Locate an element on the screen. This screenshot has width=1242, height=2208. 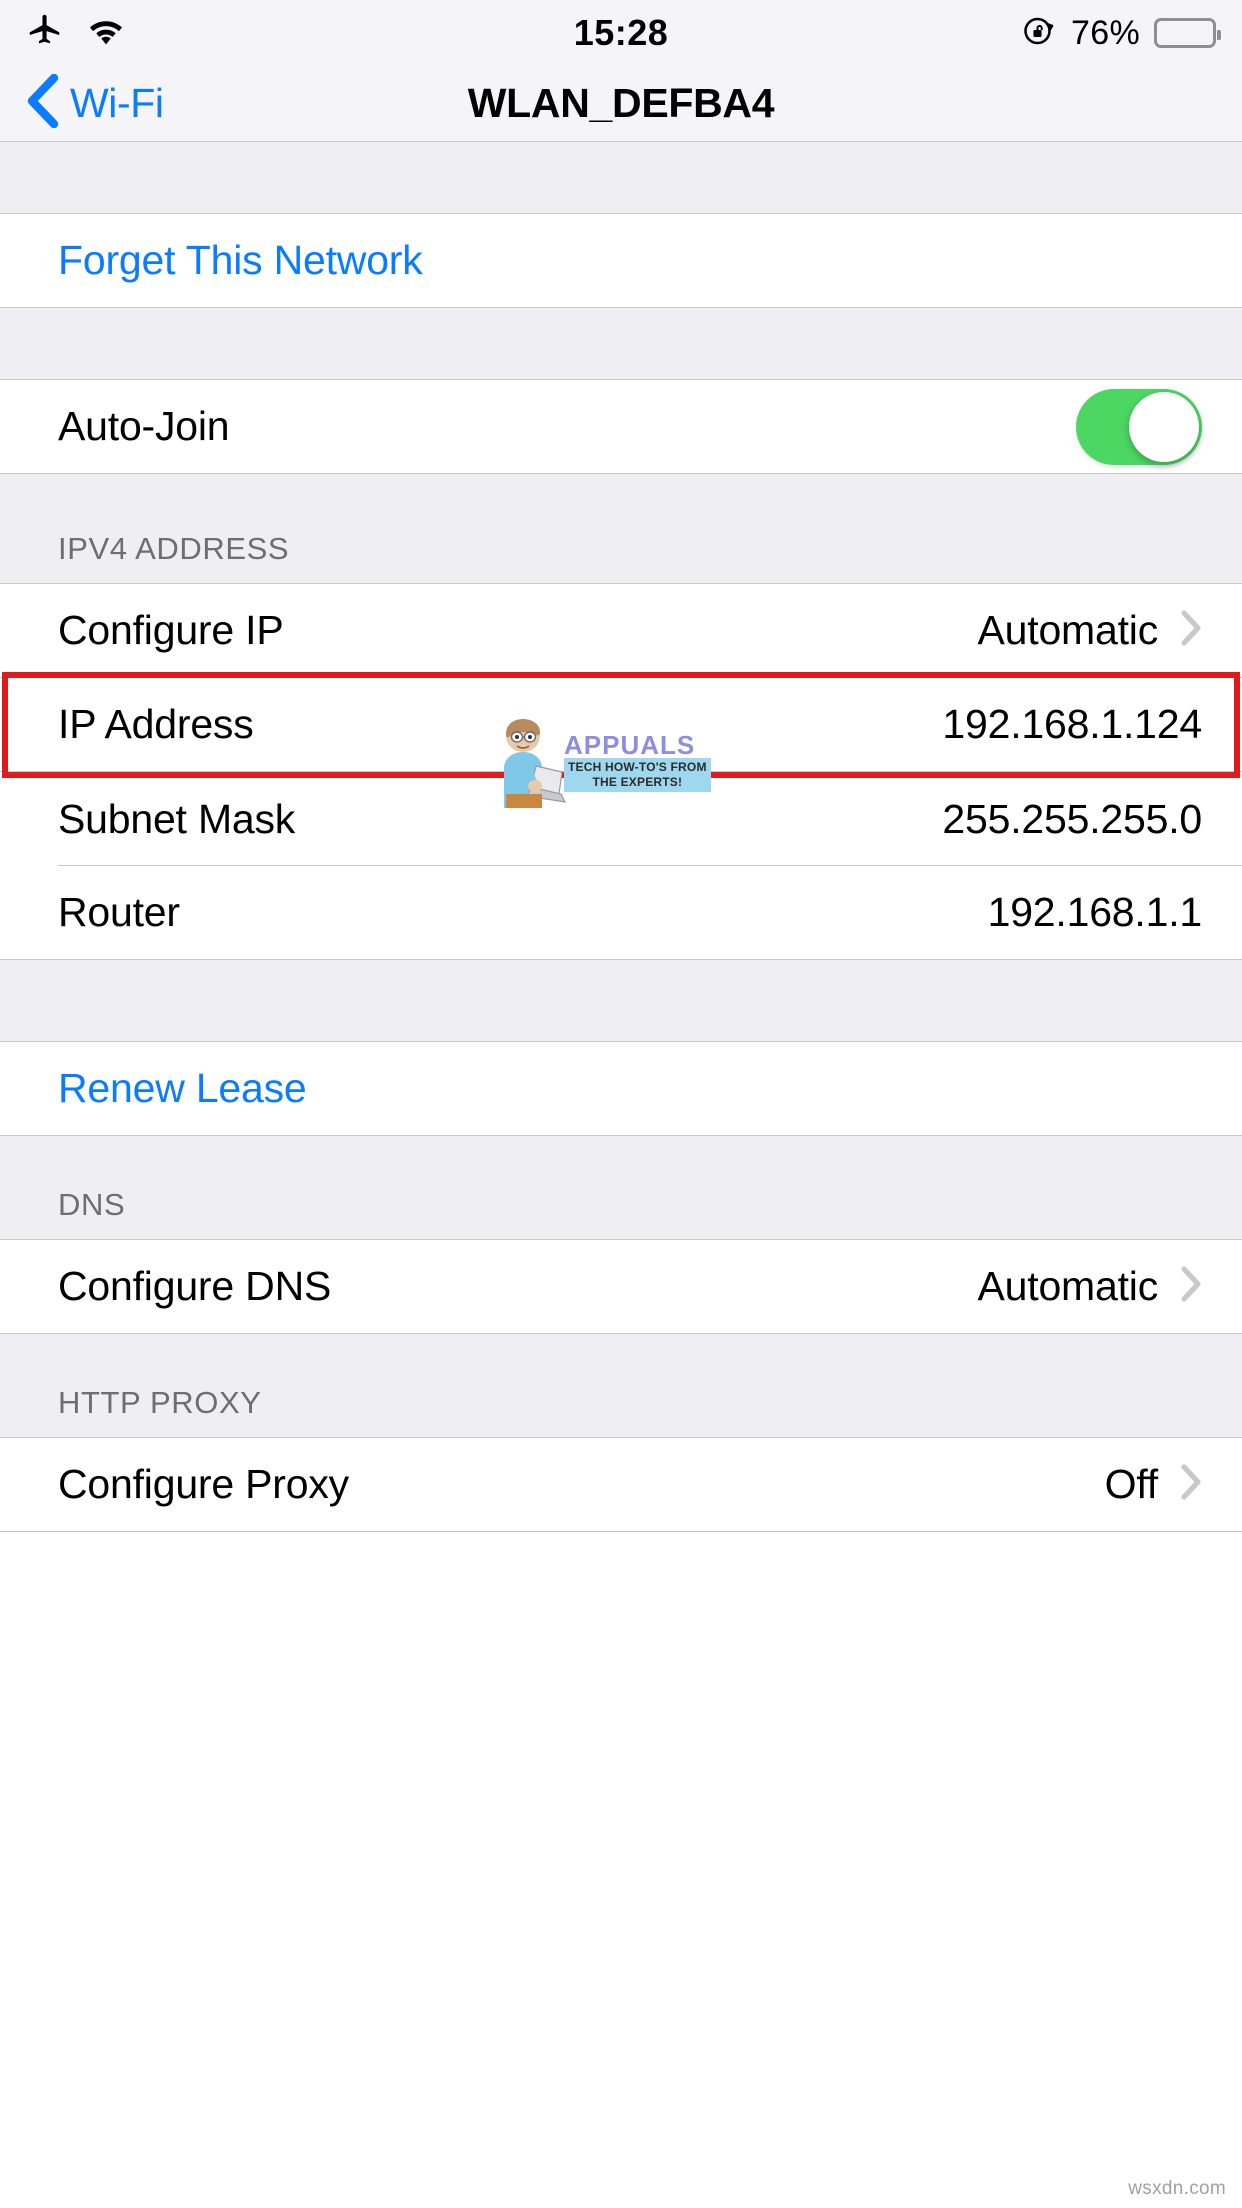
navigation-bar: Wi-Fi WLAN_DEFBA4 is located at coordinates (621, 104).